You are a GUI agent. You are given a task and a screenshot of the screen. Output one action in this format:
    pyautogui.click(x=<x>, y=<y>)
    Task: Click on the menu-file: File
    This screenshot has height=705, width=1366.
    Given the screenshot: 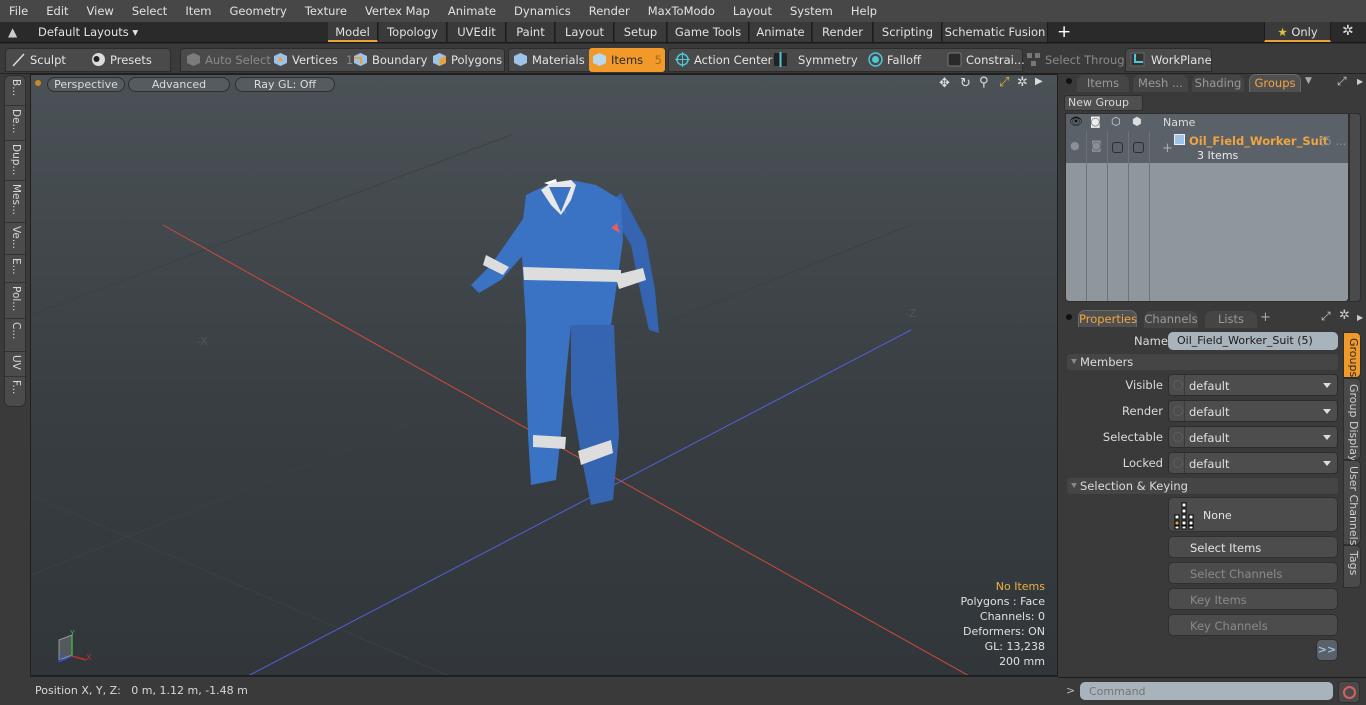 What is the action you would take?
    pyautogui.click(x=18, y=11)
    